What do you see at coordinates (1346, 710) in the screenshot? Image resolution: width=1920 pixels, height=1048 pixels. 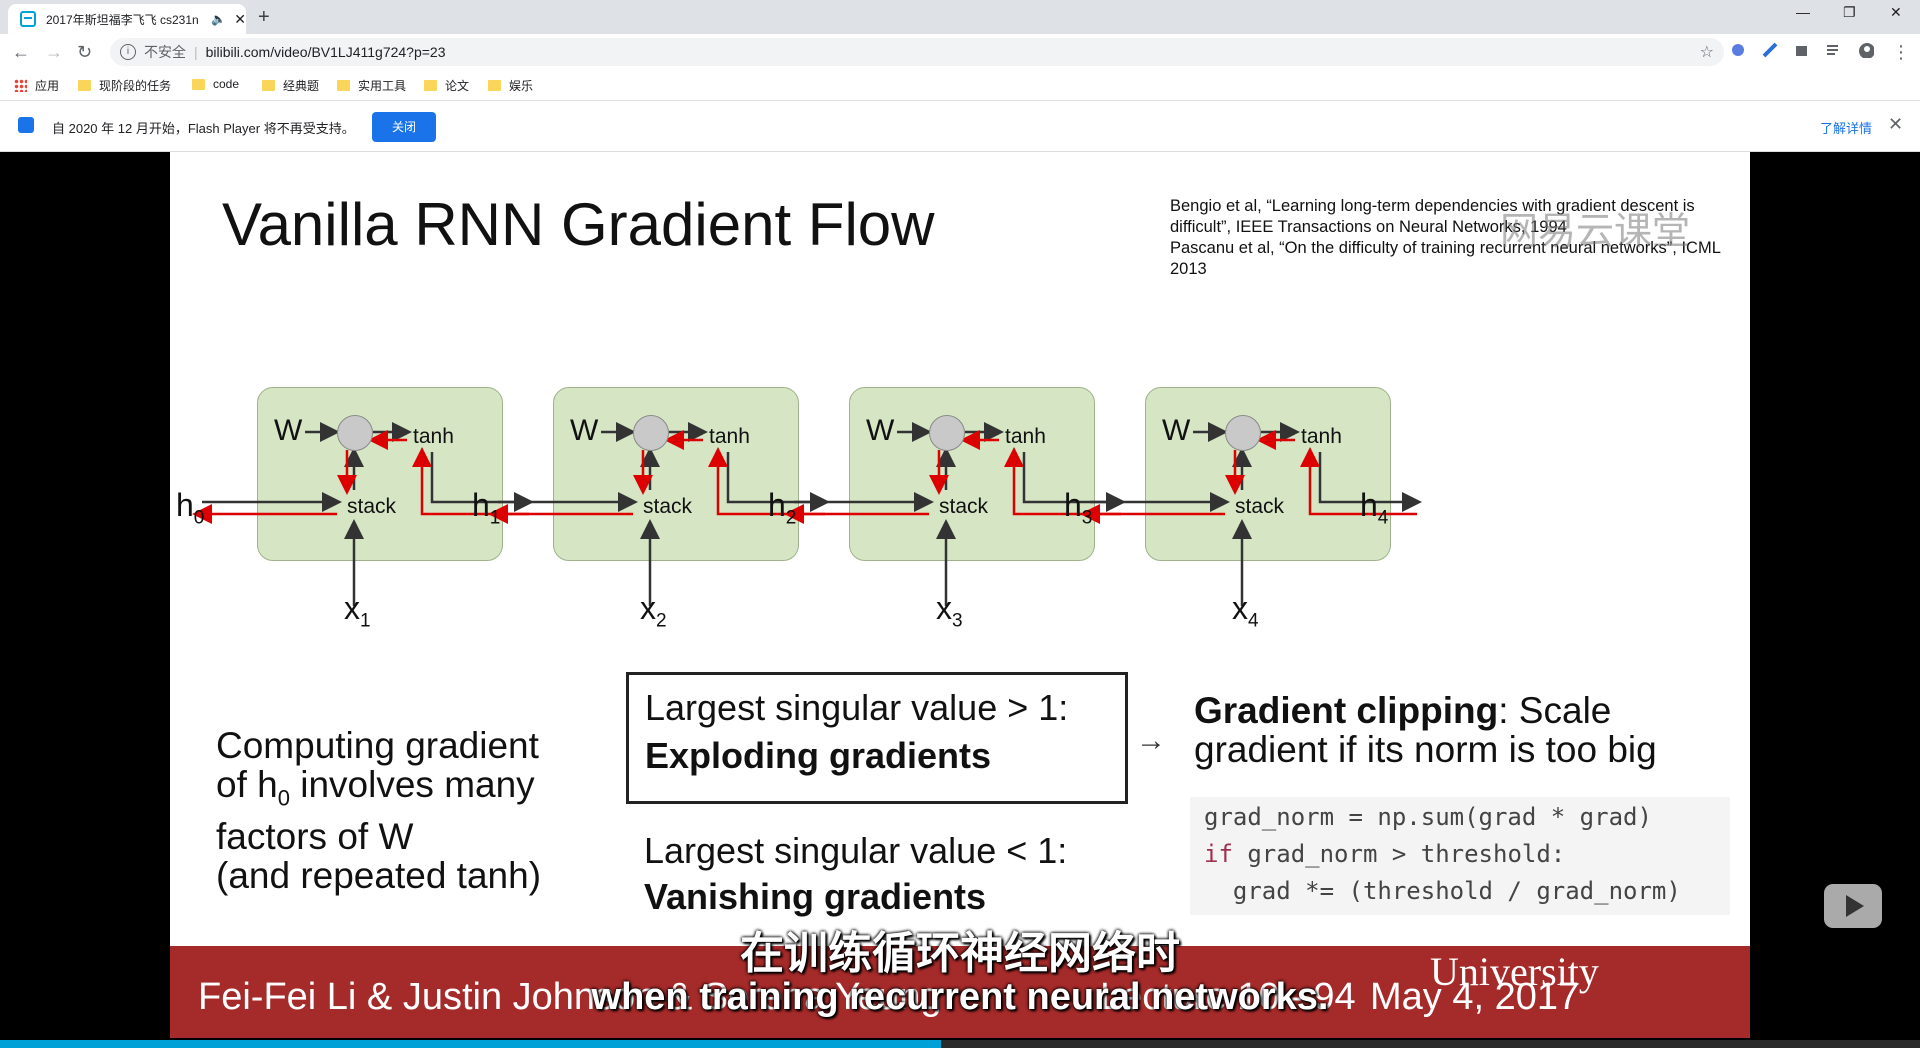 I see `clip-bold: Gradient clipping` at bounding box center [1346, 710].